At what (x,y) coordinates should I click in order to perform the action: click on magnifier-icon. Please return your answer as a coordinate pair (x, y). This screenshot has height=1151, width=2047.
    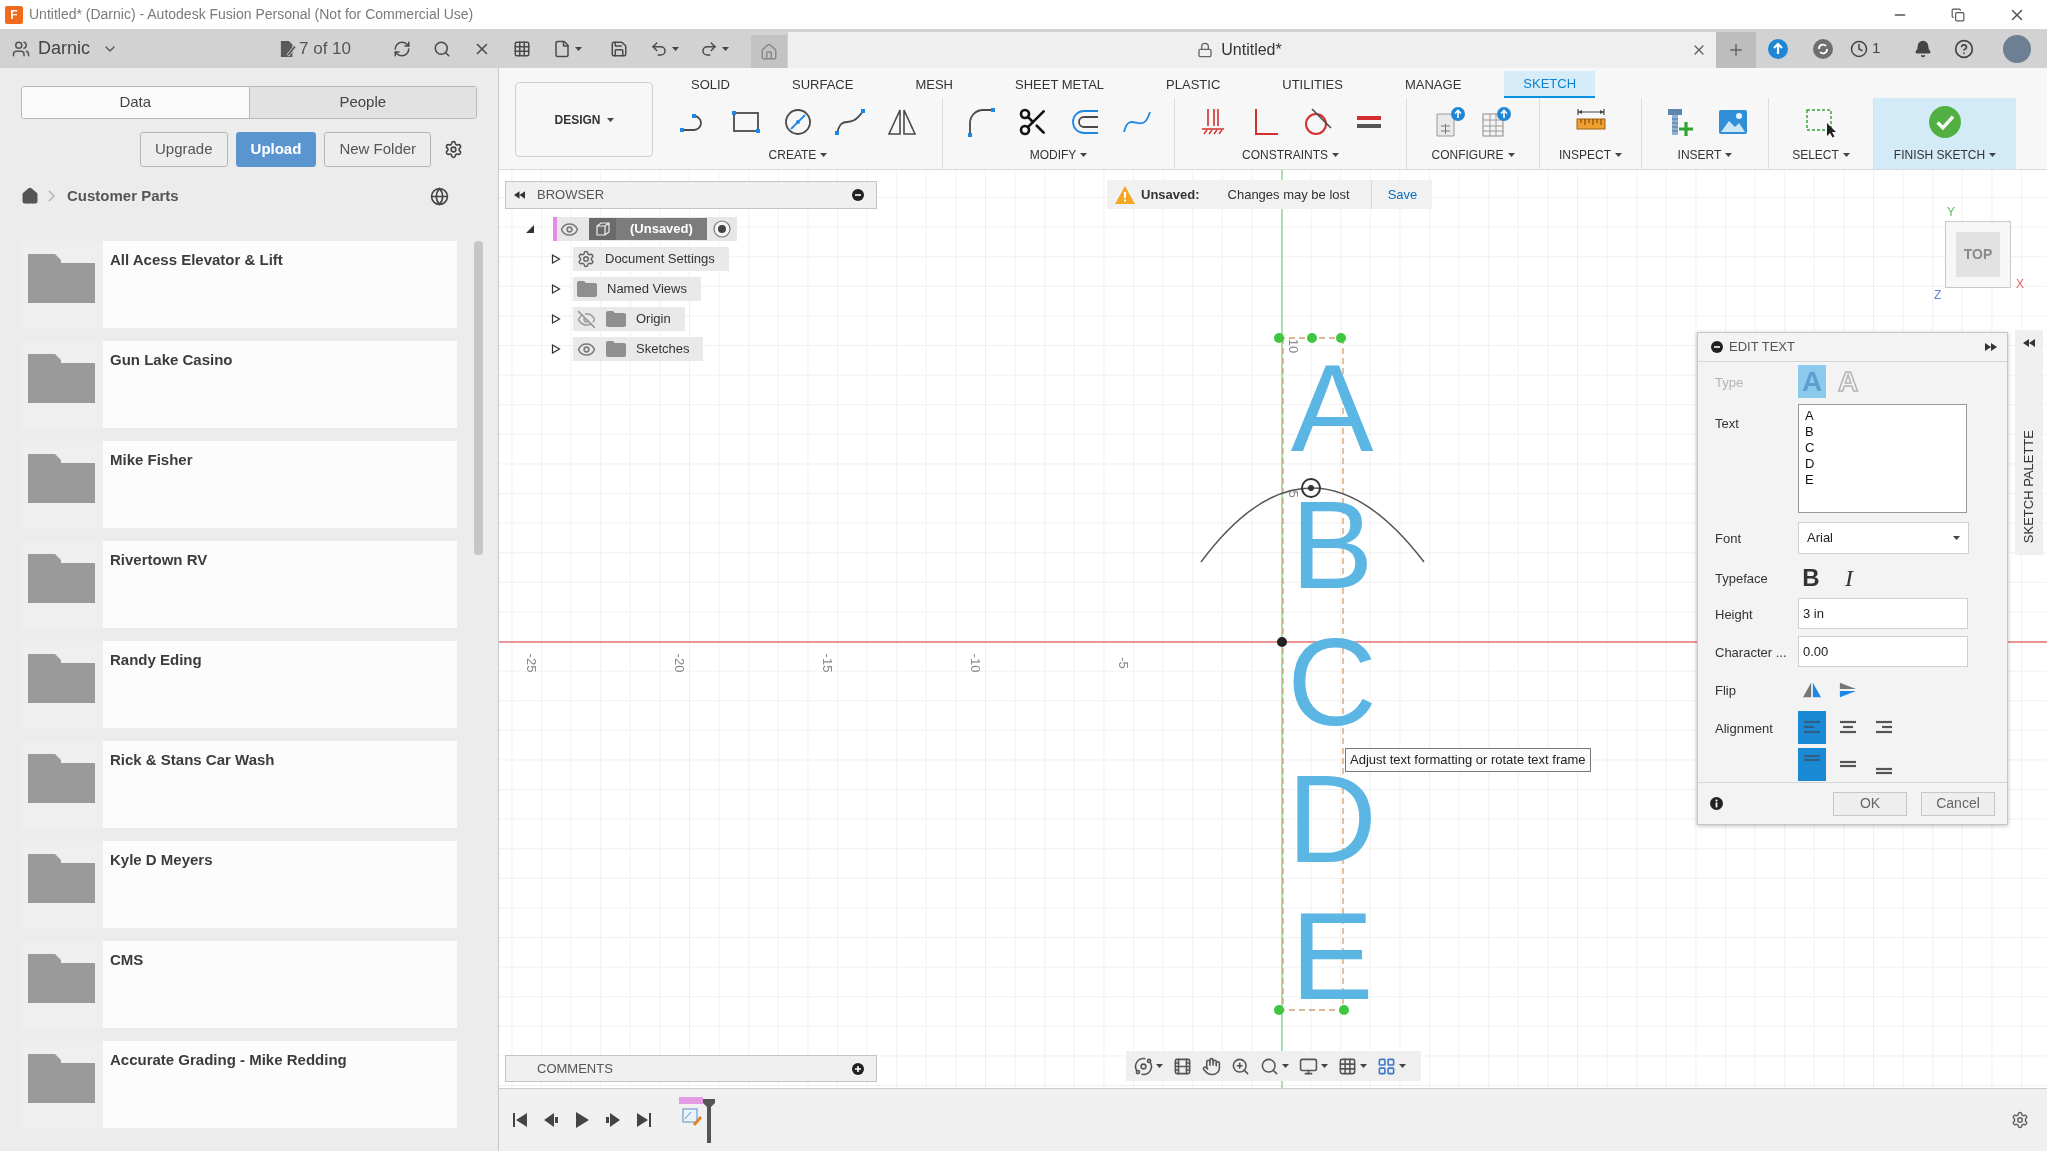
    Looking at the image, I should click on (1269, 1066).